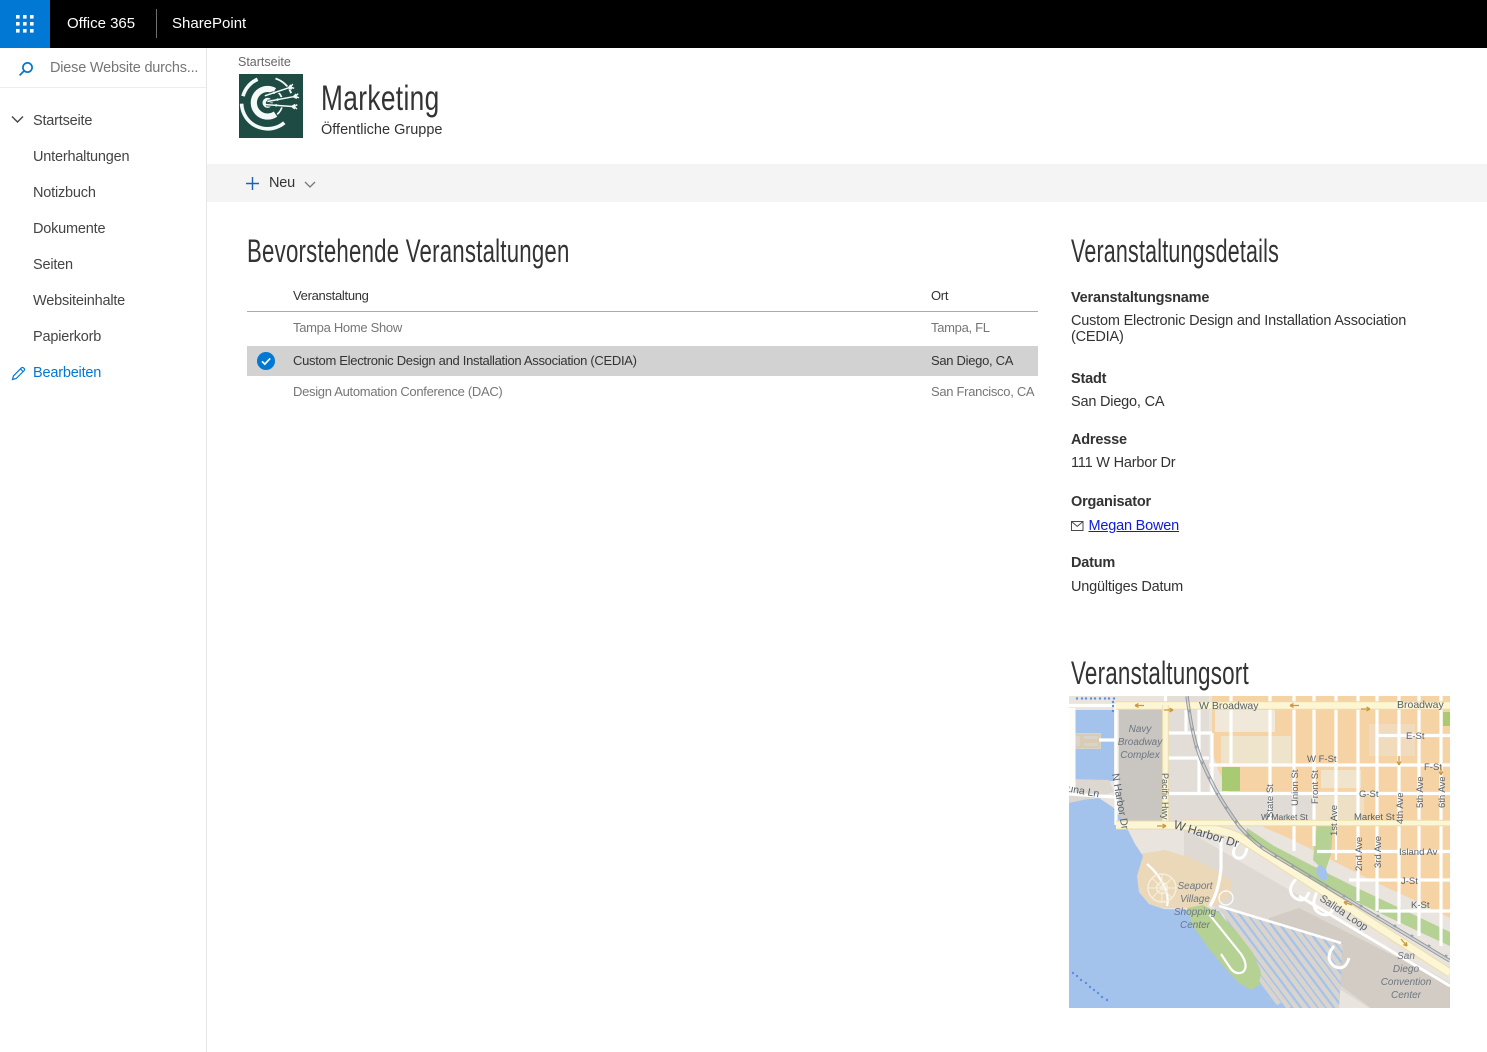 This screenshot has width=1487, height=1052. I want to click on svg-text: 5th Ave, so click(1420, 792).